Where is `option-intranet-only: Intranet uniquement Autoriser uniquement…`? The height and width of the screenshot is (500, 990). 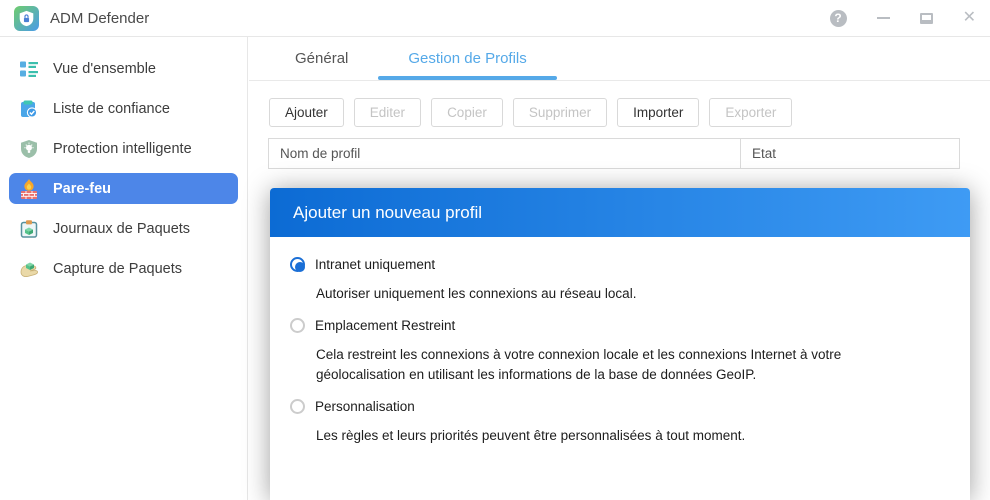 option-intranet-only: Intranet uniquement Autoriser uniquement… is located at coordinates (619, 280).